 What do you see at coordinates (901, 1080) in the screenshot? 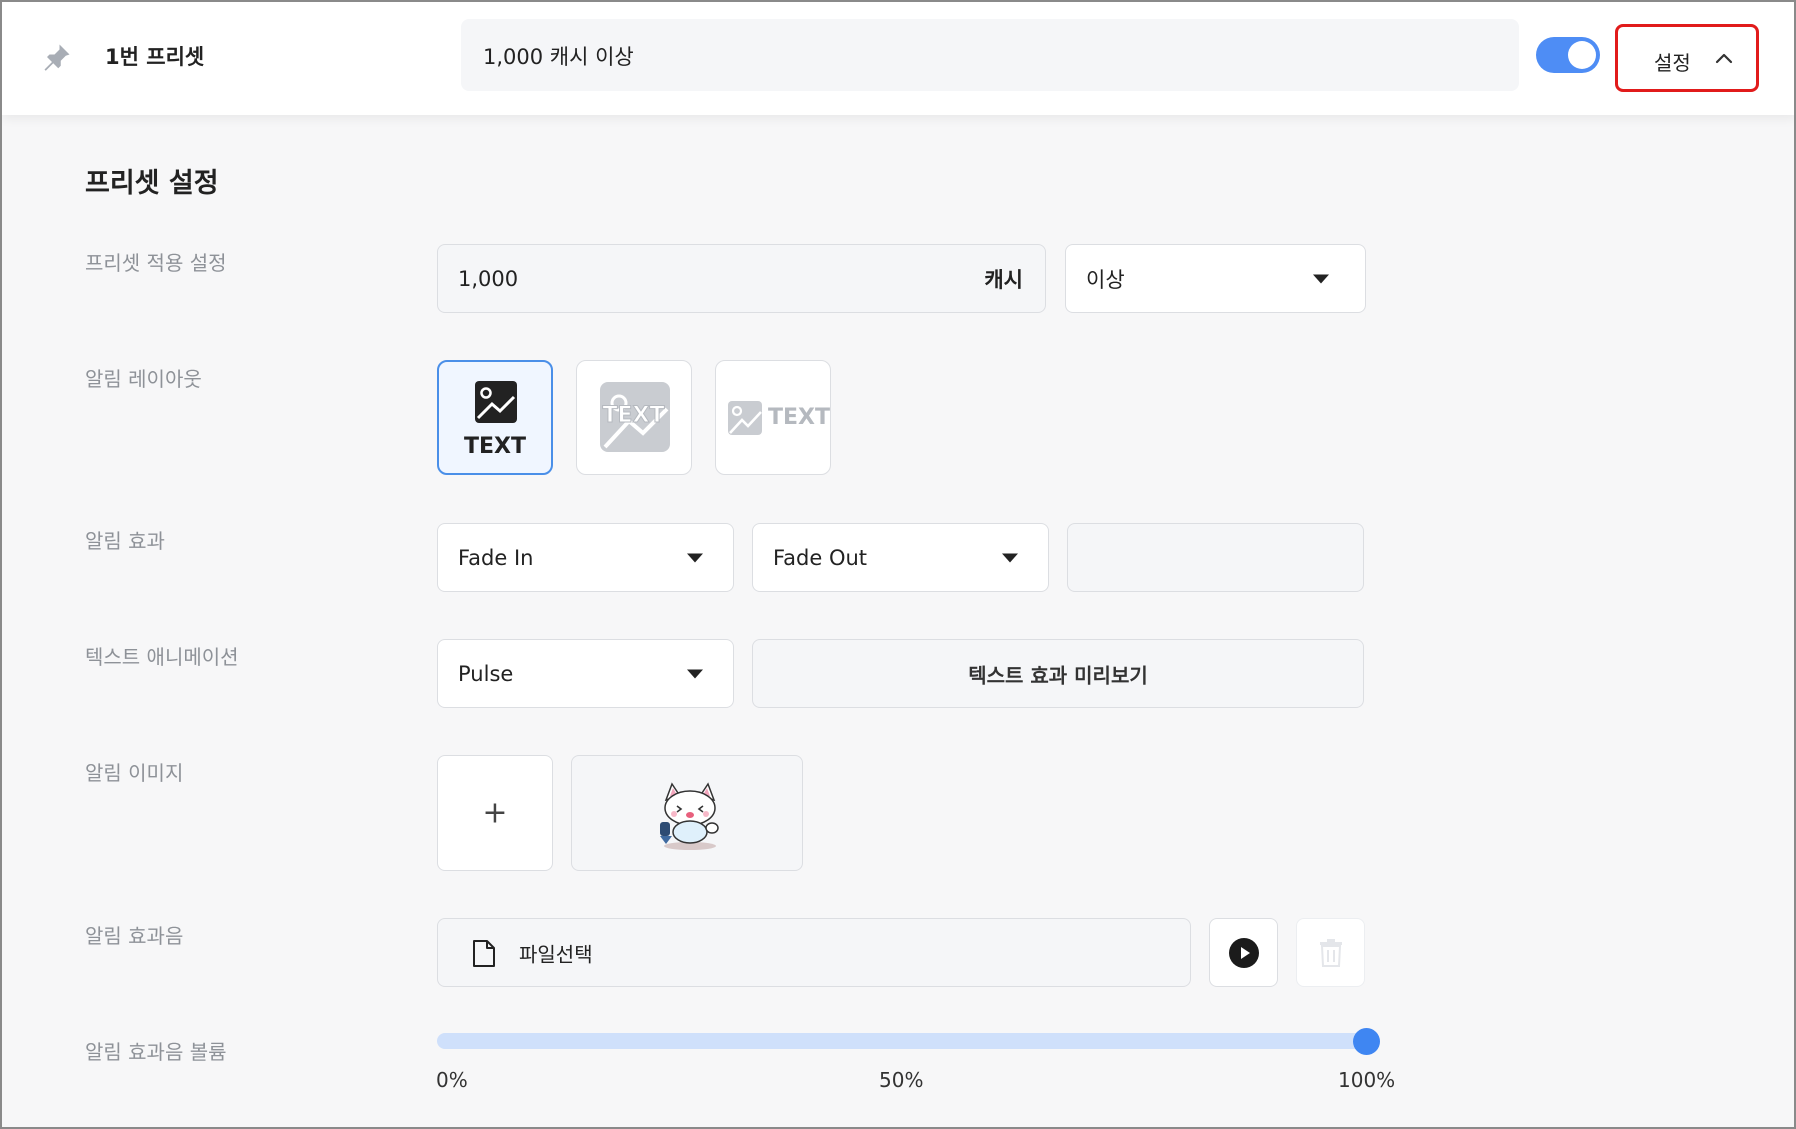
I see `volume-tick-50: 50%` at bounding box center [901, 1080].